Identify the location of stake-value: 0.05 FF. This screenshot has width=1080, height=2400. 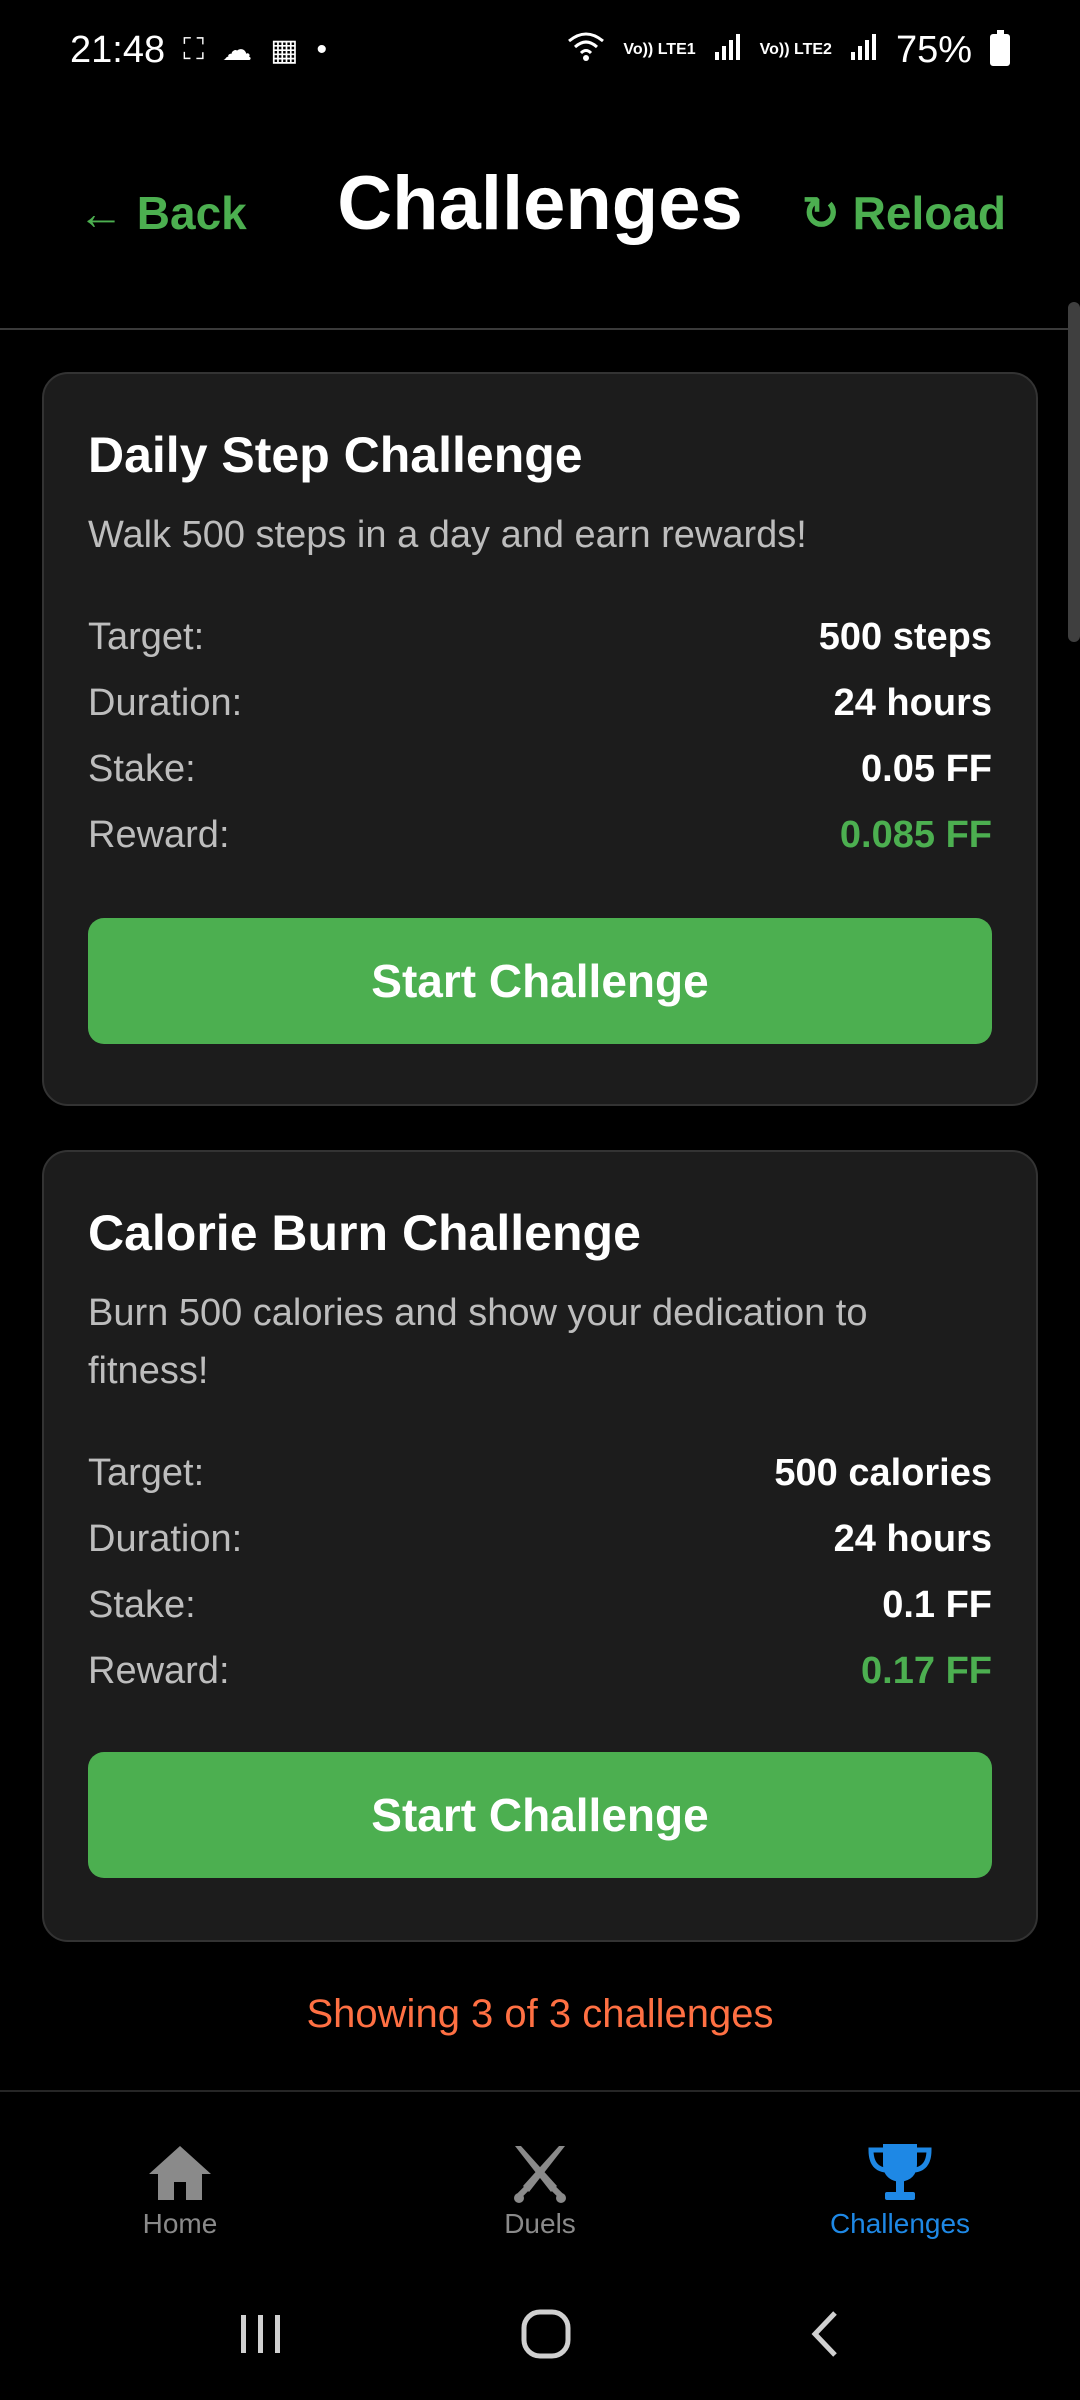
(926, 768).